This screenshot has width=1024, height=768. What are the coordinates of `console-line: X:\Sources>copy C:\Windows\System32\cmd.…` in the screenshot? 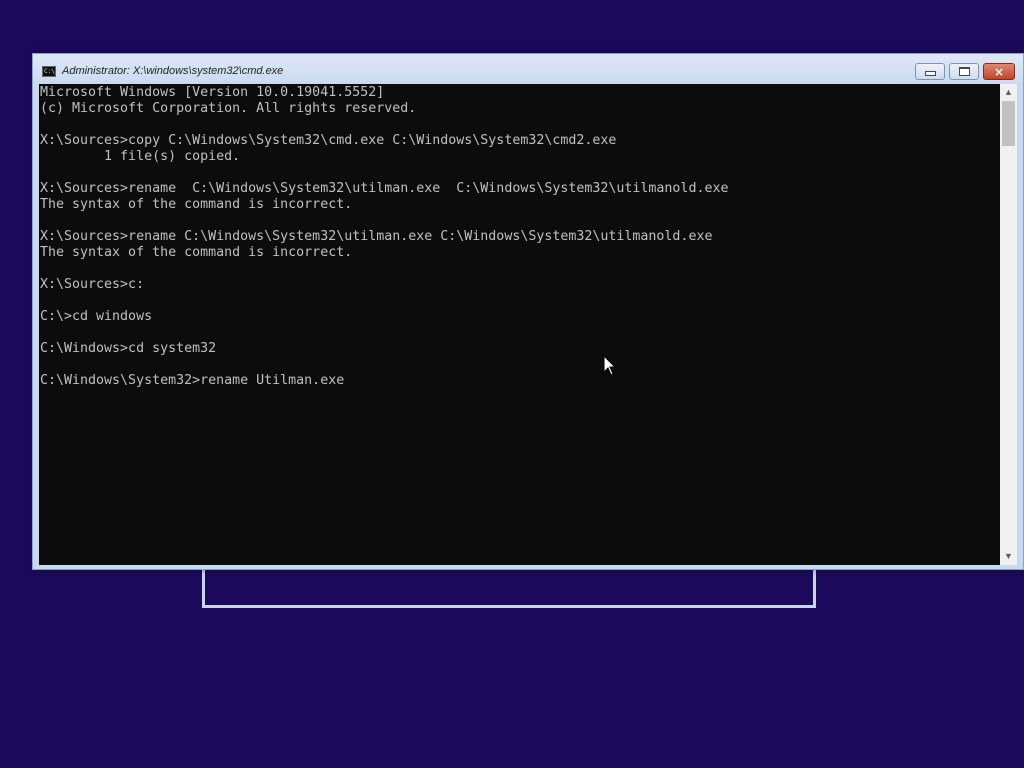 It's located at (328, 140).